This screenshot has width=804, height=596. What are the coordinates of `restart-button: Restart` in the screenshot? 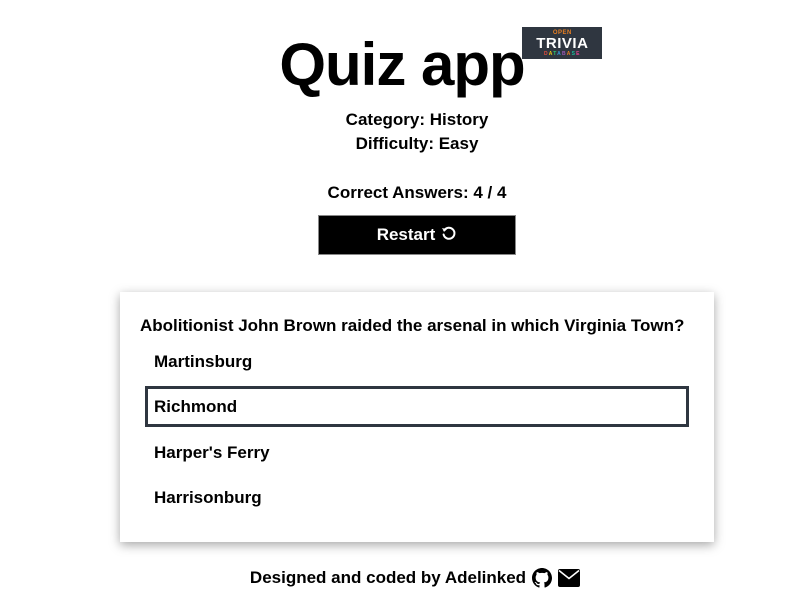 It's located at (417, 235).